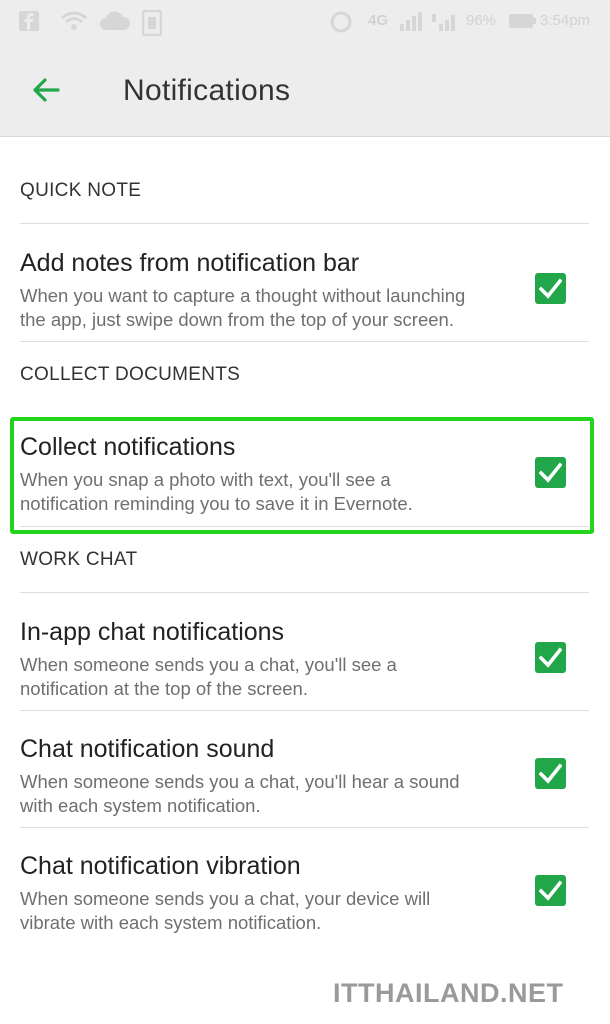  I want to click on sync-icon, so click(341, 24).